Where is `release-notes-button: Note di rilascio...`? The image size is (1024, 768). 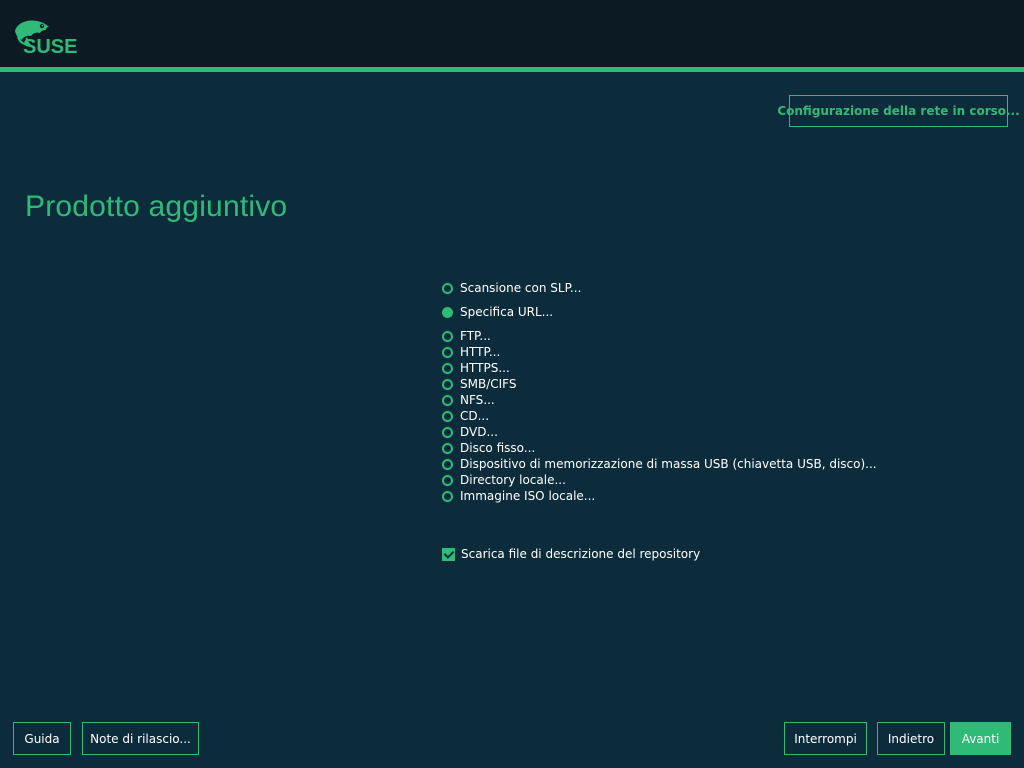
release-notes-button: Note di rilascio... is located at coordinates (140, 738).